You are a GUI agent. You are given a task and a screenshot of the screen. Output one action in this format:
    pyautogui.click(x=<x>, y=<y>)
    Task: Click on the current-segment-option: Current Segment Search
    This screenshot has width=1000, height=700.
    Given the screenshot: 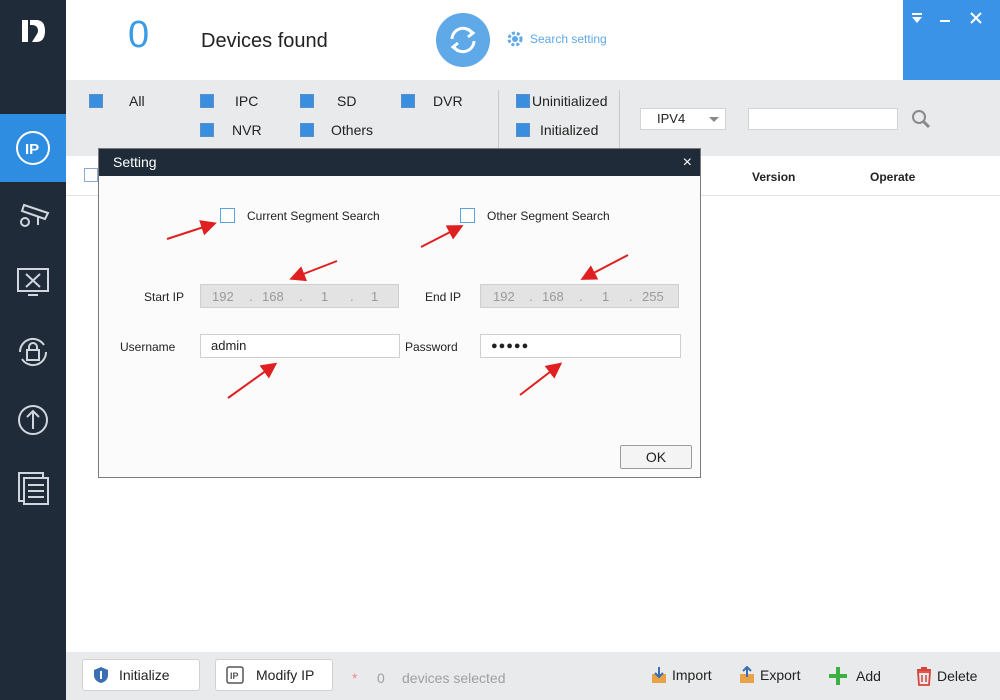 What is the action you would take?
    pyautogui.click(x=300, y=215)
    